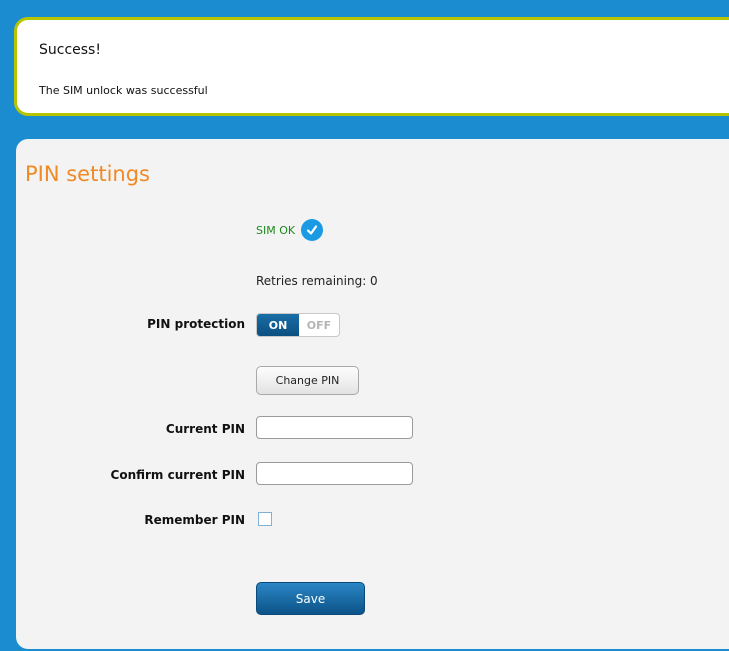 The width and height of the screenshot is (729, 651). Describe the element at coordinates (123, 90) in the screenshot. I see `alert-message: The SIM unlock was successful` at that location.